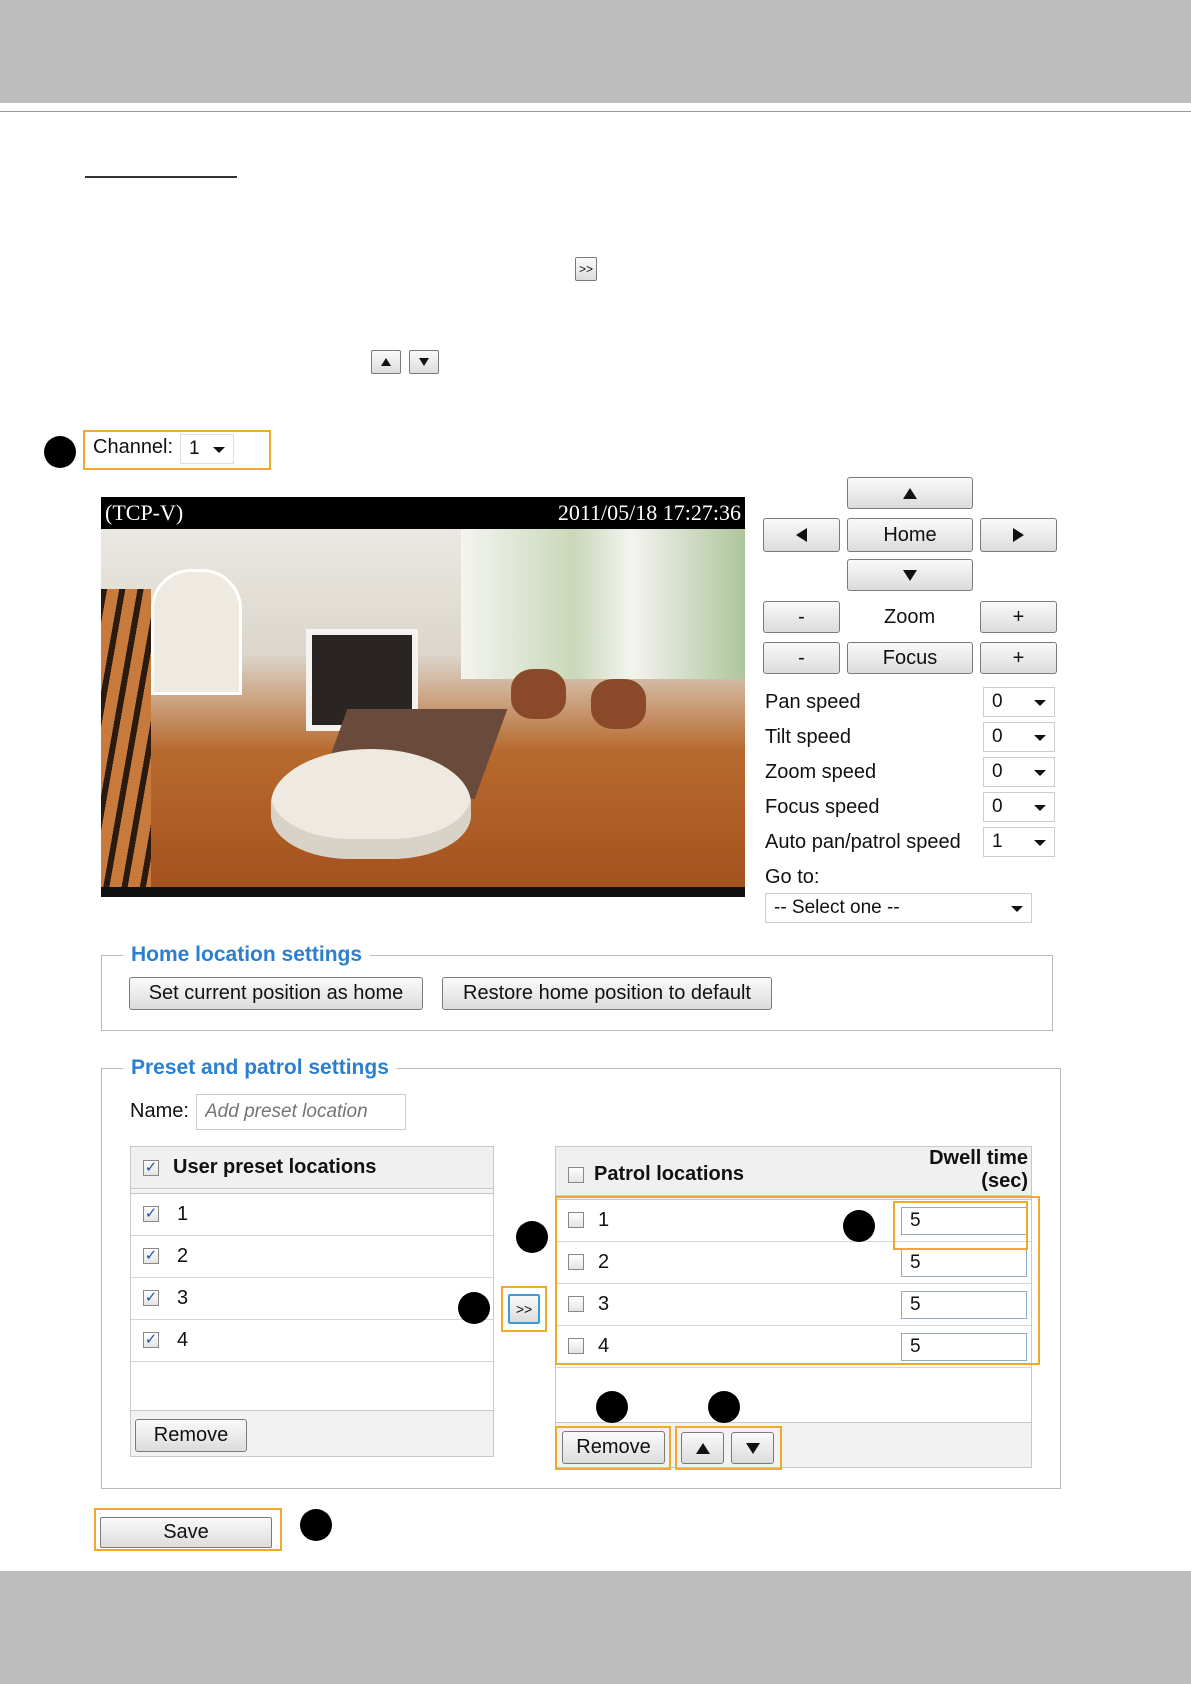 The width and height of the screenshot is (1191, 1684). Describe the element at coordinates (997, 841) in the screenshot. I see `auto-pan-speed-value: 1` at that location.